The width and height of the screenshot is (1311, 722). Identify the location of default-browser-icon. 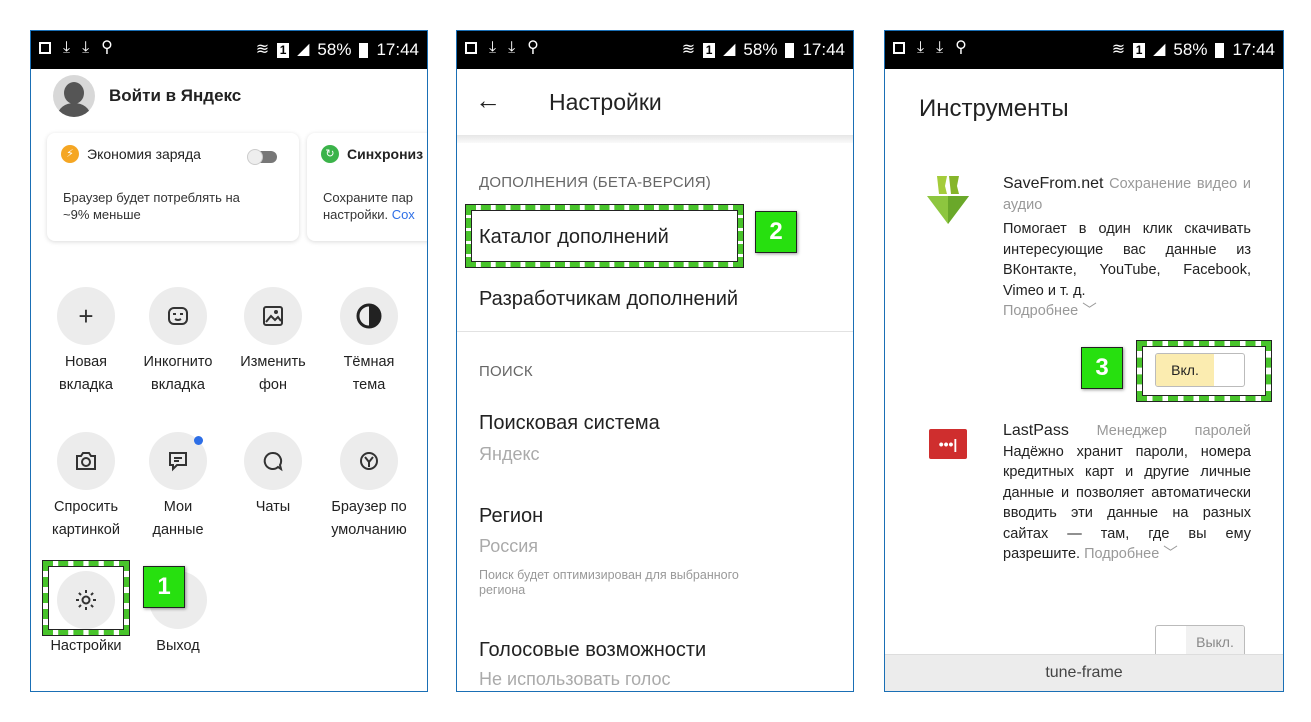
(369, 461).